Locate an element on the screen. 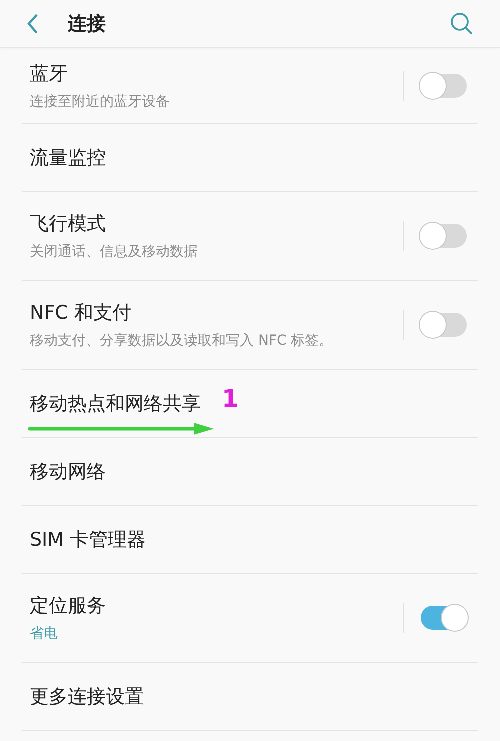 The height and width of the screenshot is (741, 500). settings-row: 飞行模式 关闭通话、信息及移动数据 is located at coordinates (250, 236).